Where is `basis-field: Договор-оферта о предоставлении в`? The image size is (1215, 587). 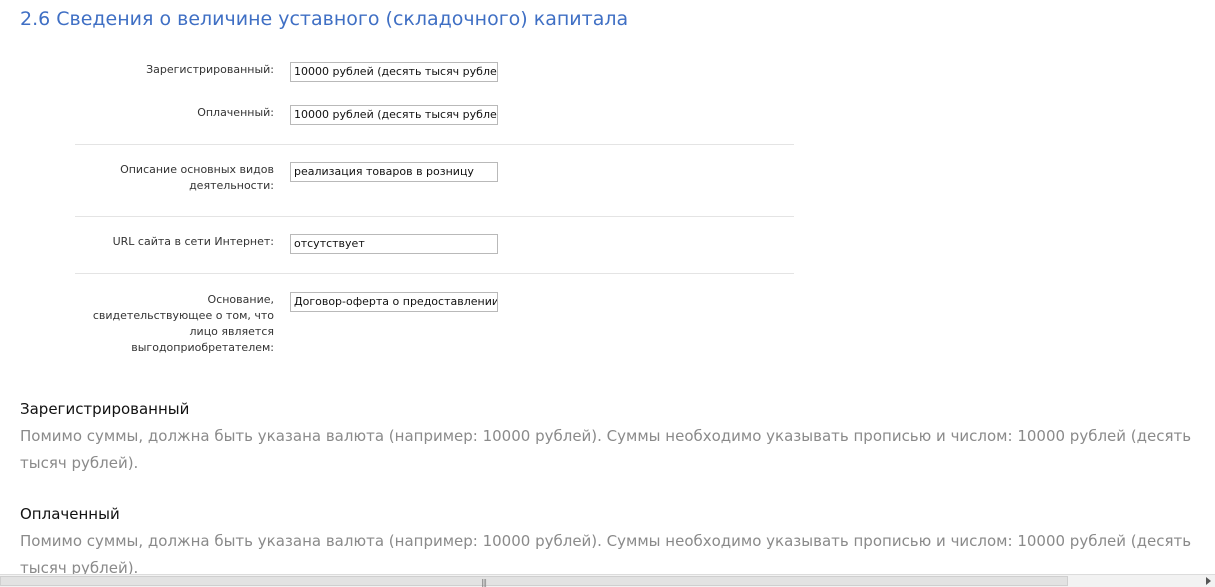 basis-field: Договор-оферта о предоставлении в is located at coordinates (394, 302).